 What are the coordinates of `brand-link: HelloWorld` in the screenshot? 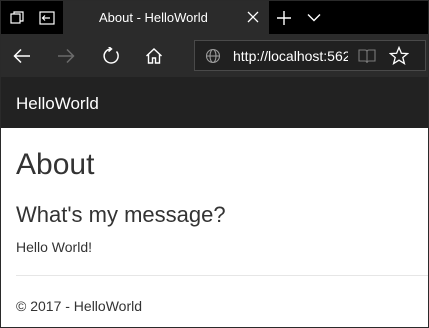 It's located at (57, 104).